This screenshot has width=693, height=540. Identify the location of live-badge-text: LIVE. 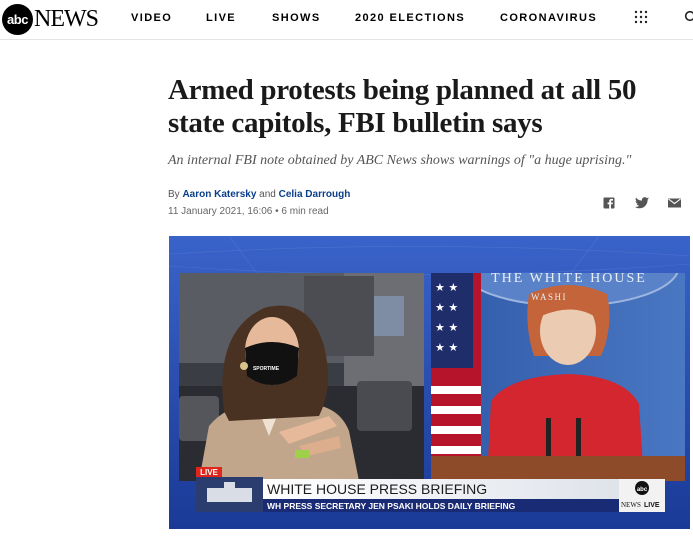
(209, 472).